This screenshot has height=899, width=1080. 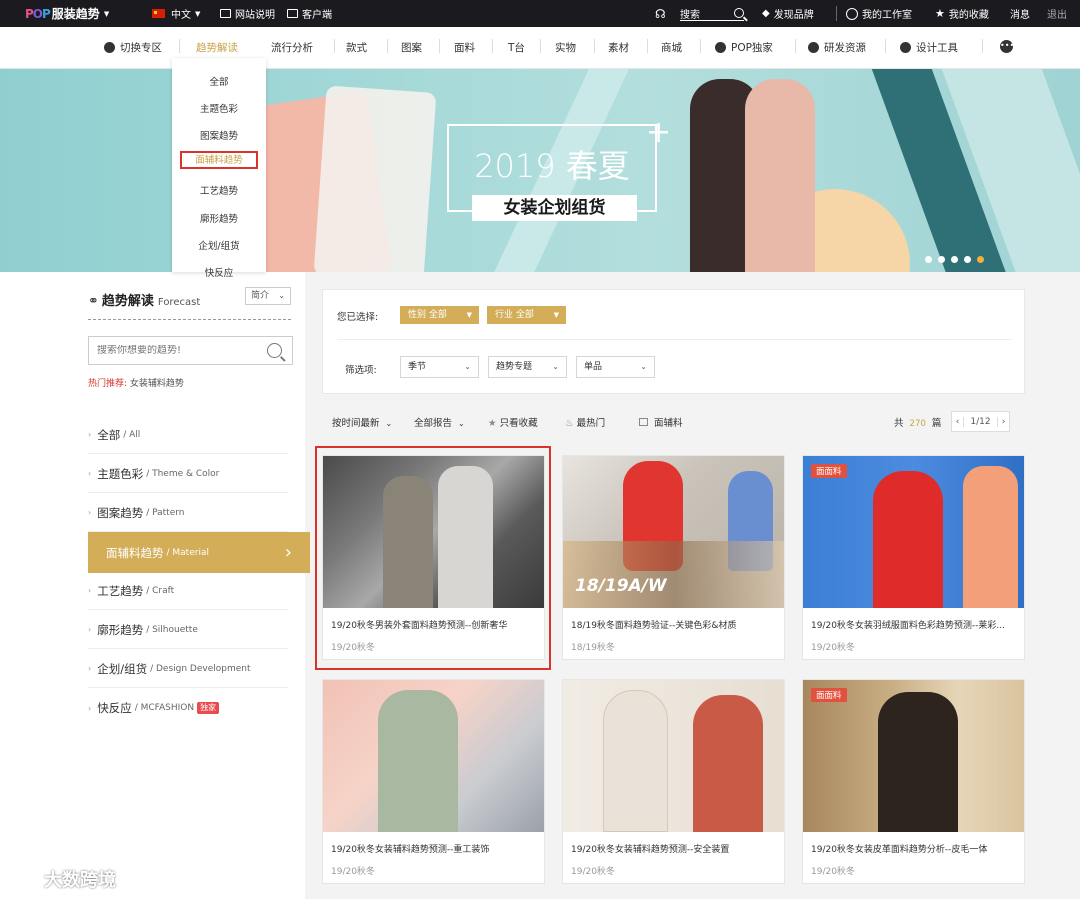 I want to click on diamond-icon: ◆, so click(x=766, y=13).